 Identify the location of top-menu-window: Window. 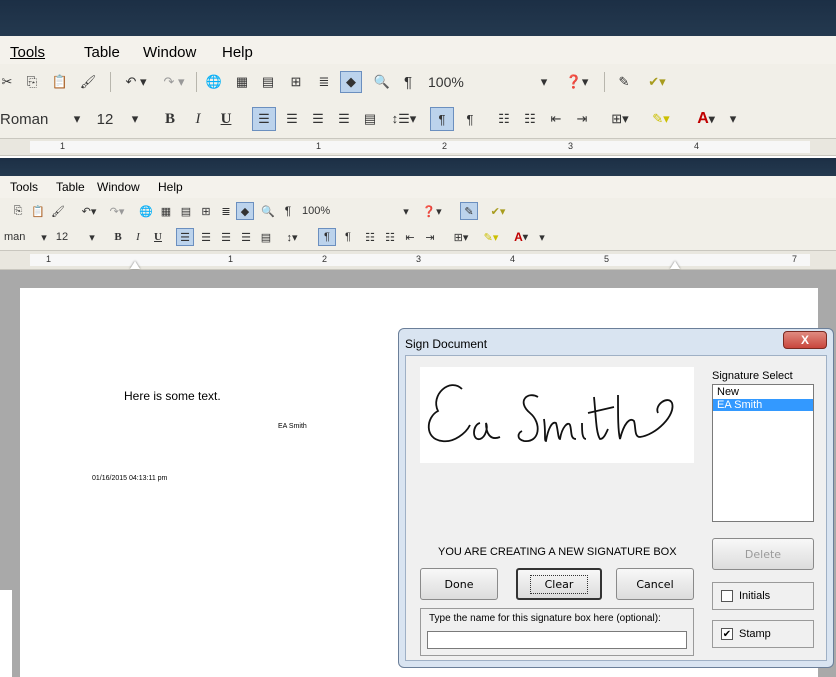
(169, 52).